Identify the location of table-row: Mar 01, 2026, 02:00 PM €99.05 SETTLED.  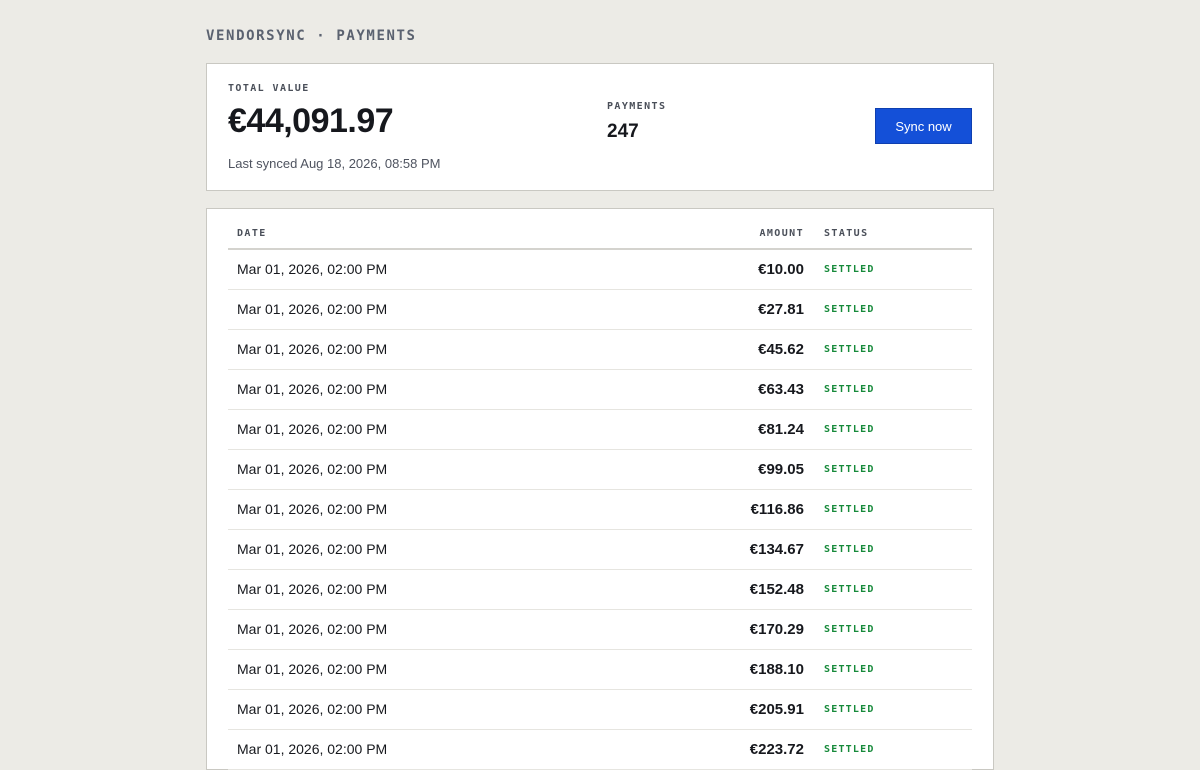
(600, 470).